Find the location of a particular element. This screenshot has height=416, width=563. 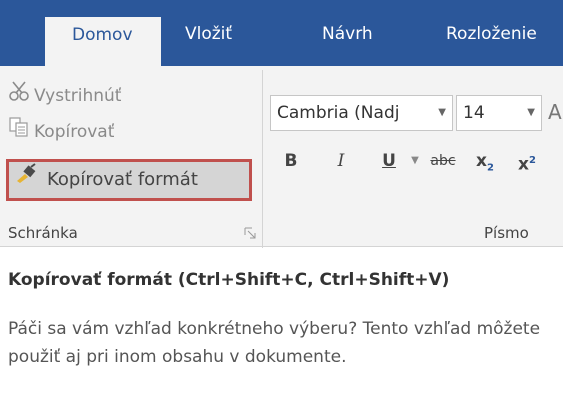

ribbon-bottom-border is located at coordinates (281, 246).